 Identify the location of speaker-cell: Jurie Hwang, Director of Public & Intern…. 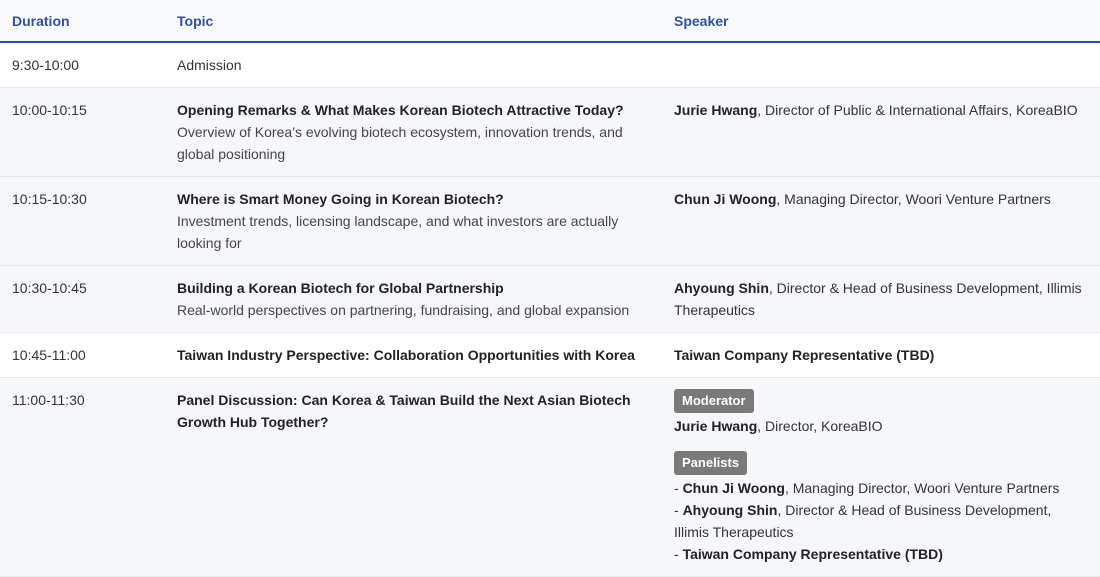
(881, 132).